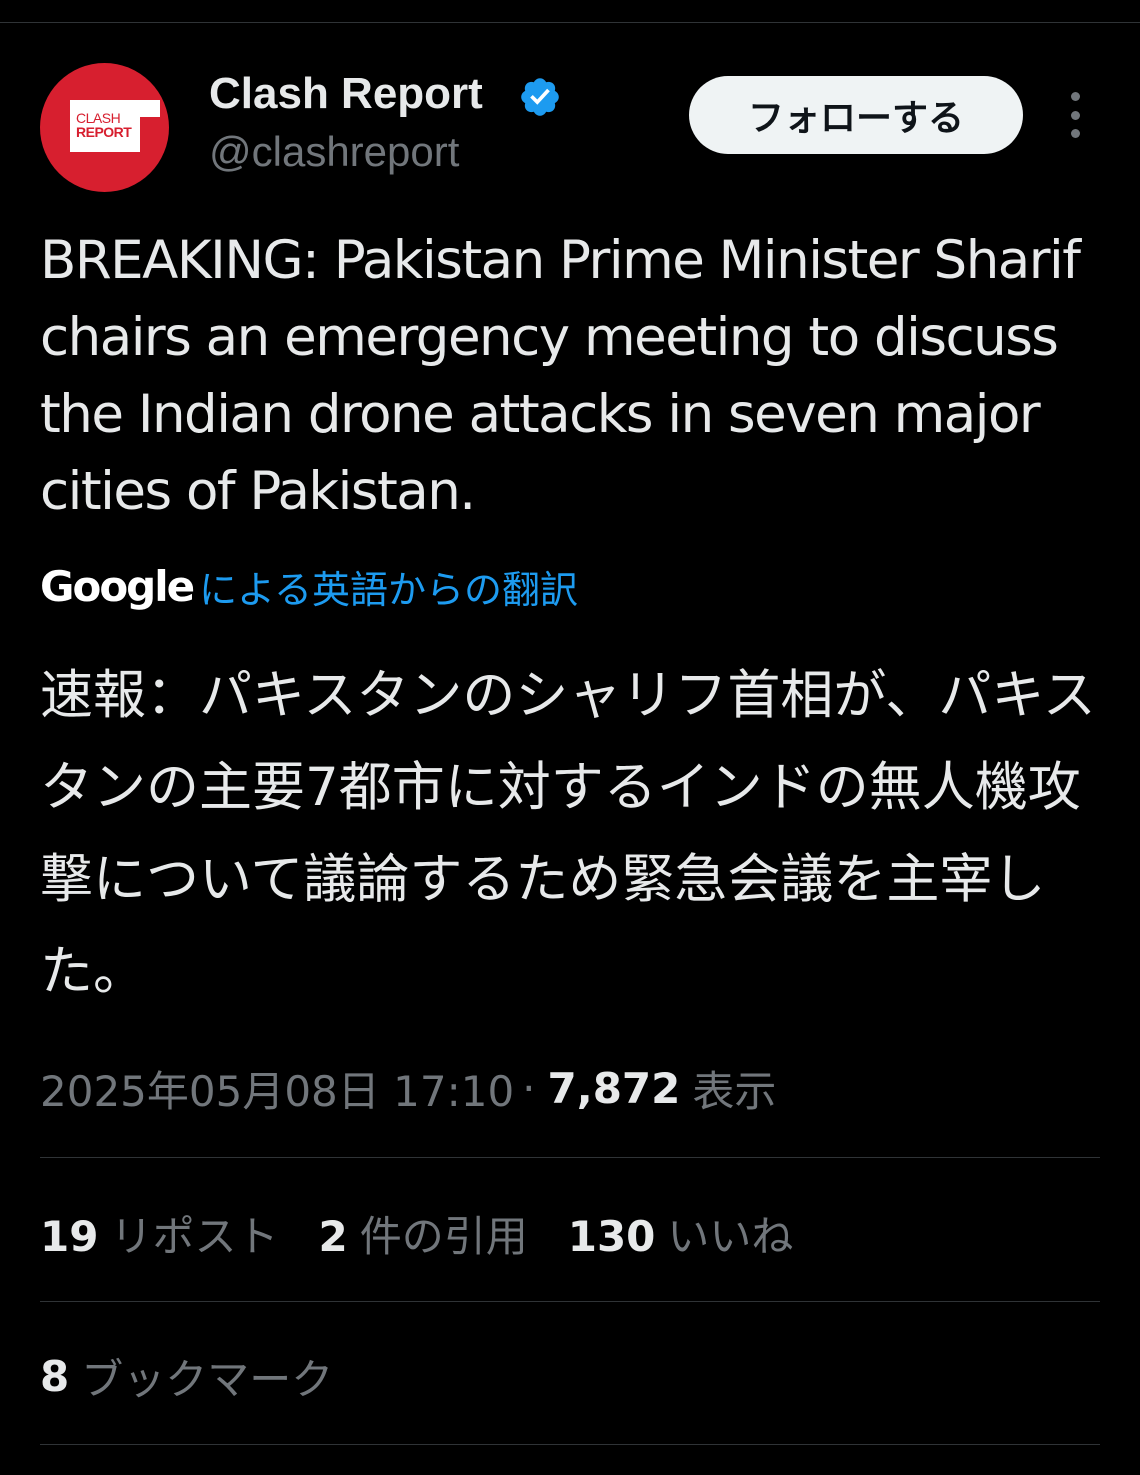 This screenshot has height=1475, width=1140. Describe the element at coordinates (611, 1236) in the screenshot. I see `likes-count: 130` at that location.